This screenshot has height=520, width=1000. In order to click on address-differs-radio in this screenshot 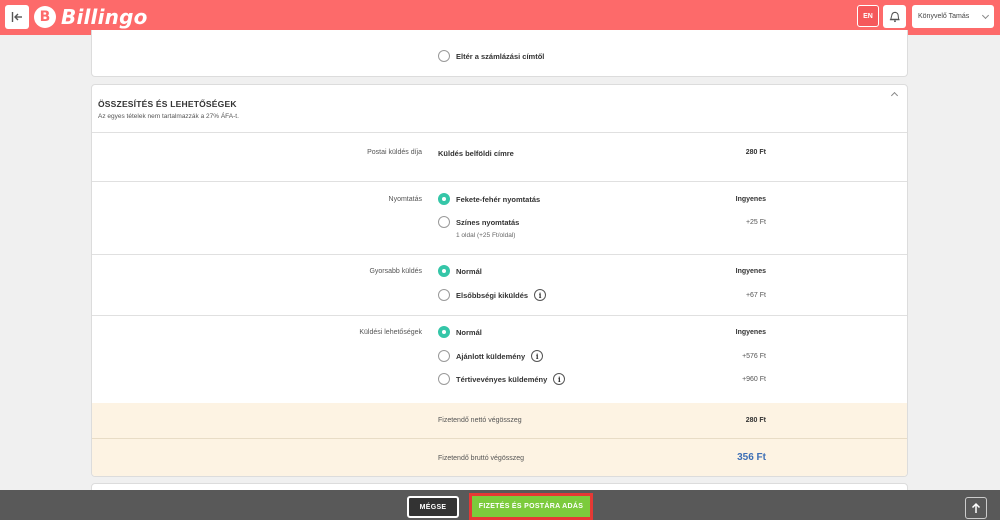, I will do `click(444, 56)`.